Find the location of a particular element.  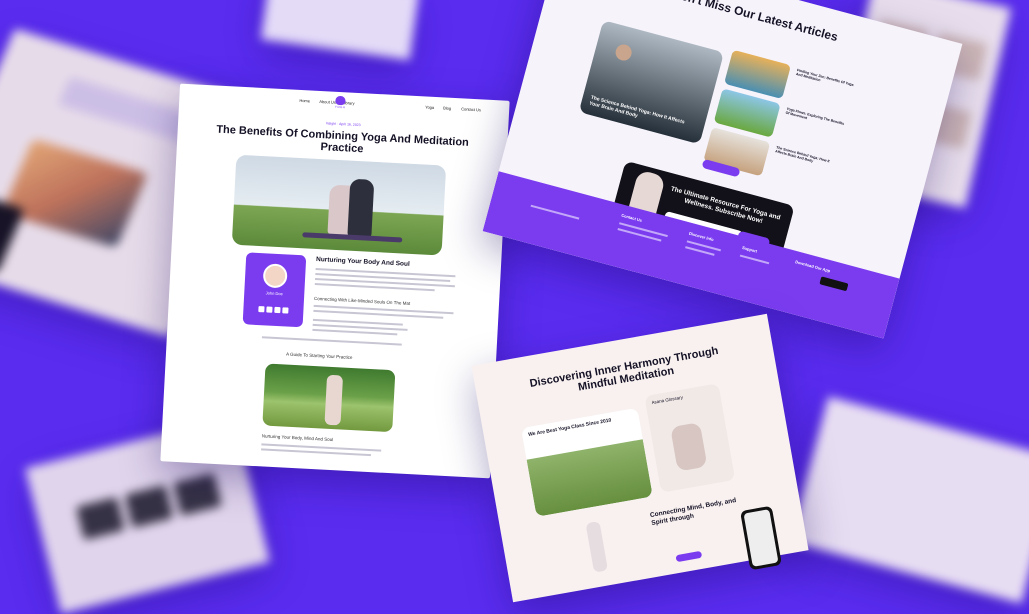

footer-heading: Contact Us is located at coordinates (631, 217).